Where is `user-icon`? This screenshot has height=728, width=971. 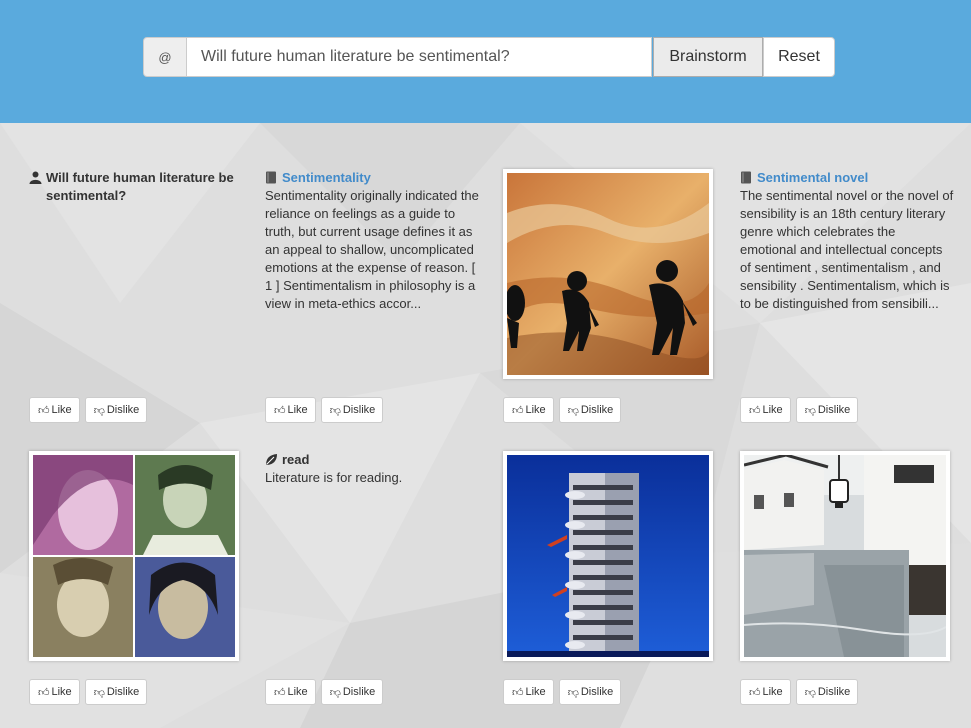 user-icon is located at coordinates (35, 177).